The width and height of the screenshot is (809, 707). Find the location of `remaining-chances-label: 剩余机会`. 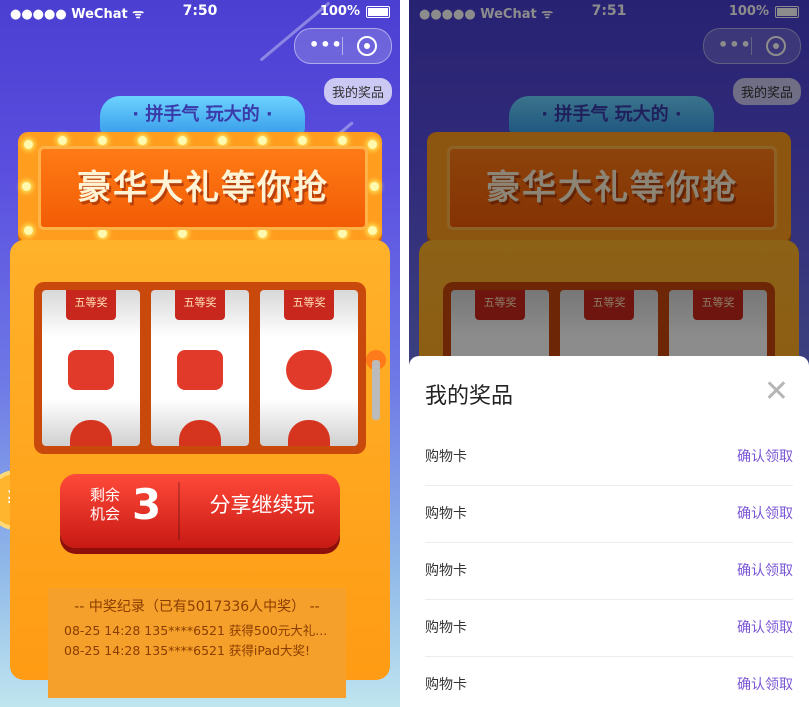

remaining-chances-label: 剩余机会 is located at coordinates (105, 504).